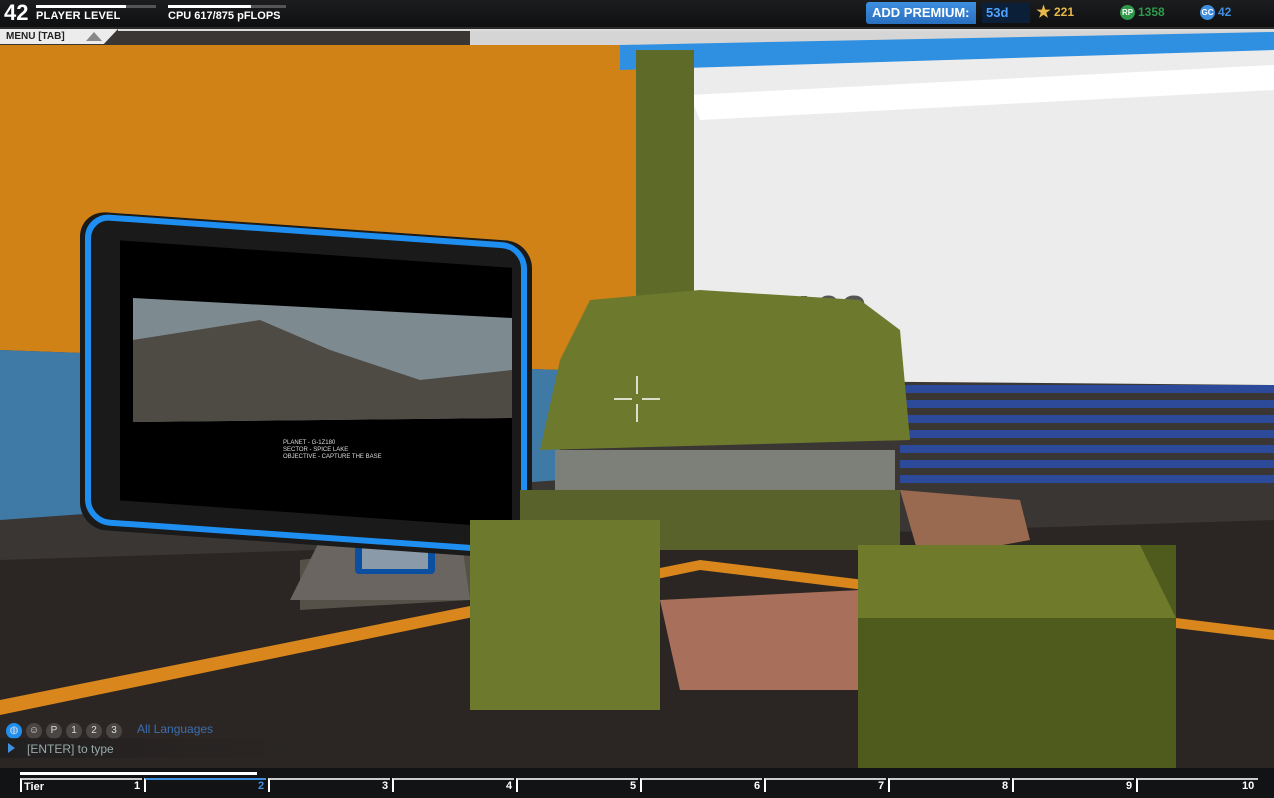 This screenshot has width=1274, height=798. What do you see at coordinates (224, 16) in the screenshot?
I see `cpu-label: CPU 617/875 pFLOPS` at bounding box center [224, 16].